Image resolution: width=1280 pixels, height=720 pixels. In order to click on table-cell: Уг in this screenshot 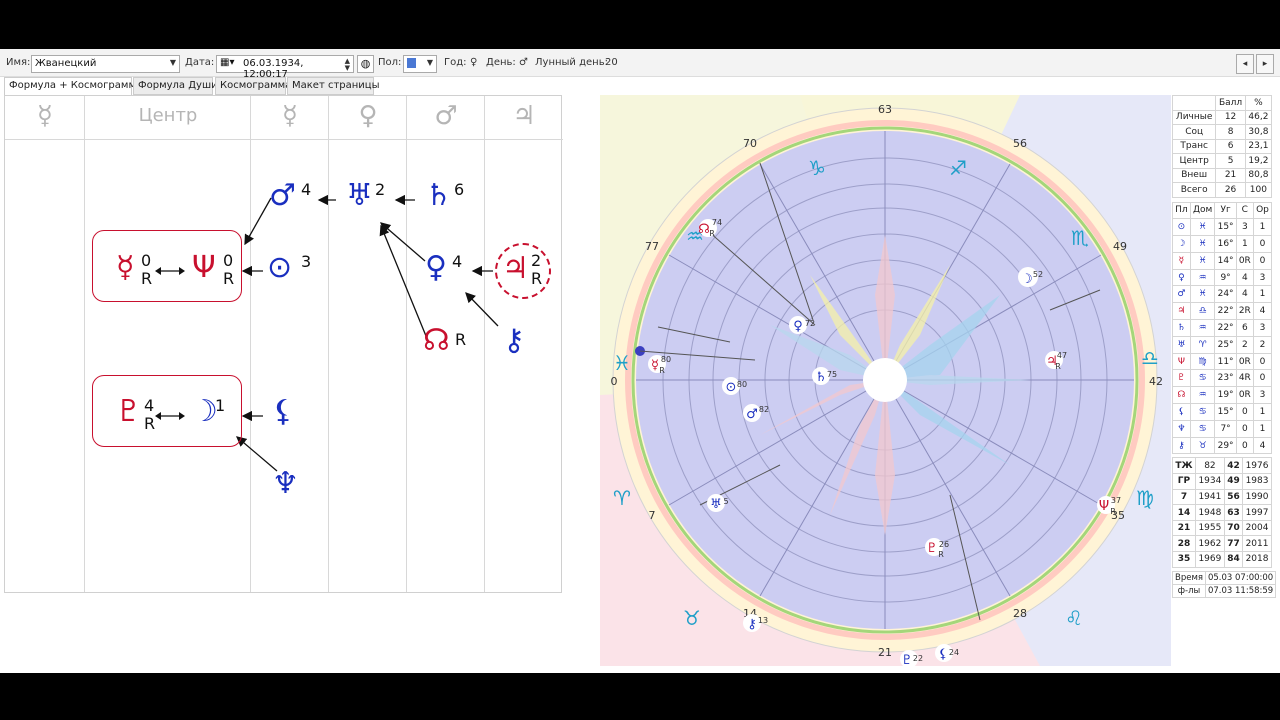, I will do `click(1225, 210)`.